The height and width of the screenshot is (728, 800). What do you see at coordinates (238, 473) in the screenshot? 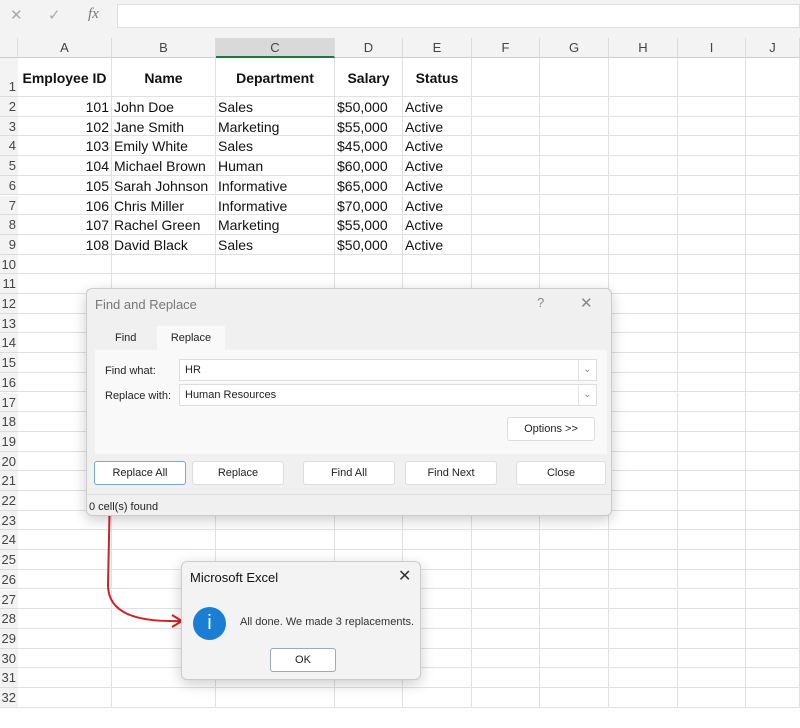
I see `replace-button: Replace` at bounding box center [238, 473].